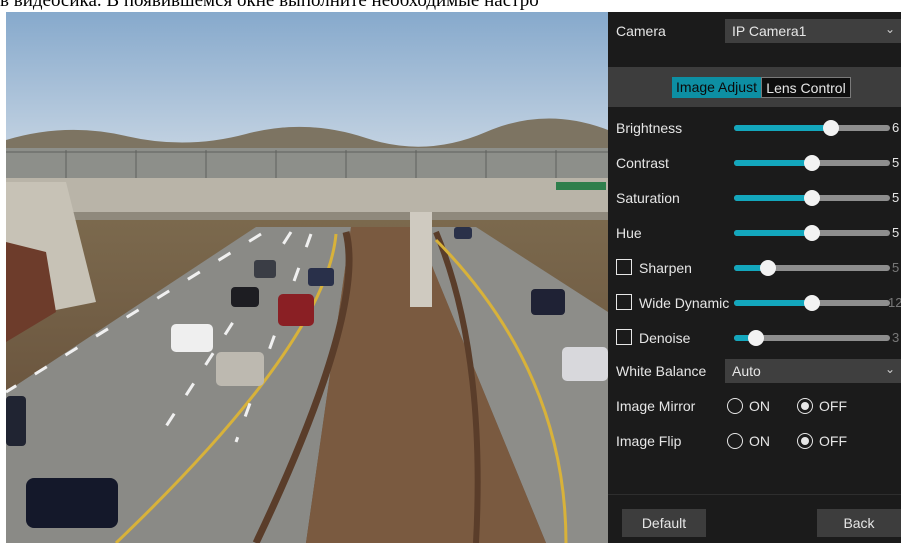  What do you see at coordinates (665, 268) in the screenshot?
I see `sharpen-label: Sharpen` at bounding box center [665, 268].